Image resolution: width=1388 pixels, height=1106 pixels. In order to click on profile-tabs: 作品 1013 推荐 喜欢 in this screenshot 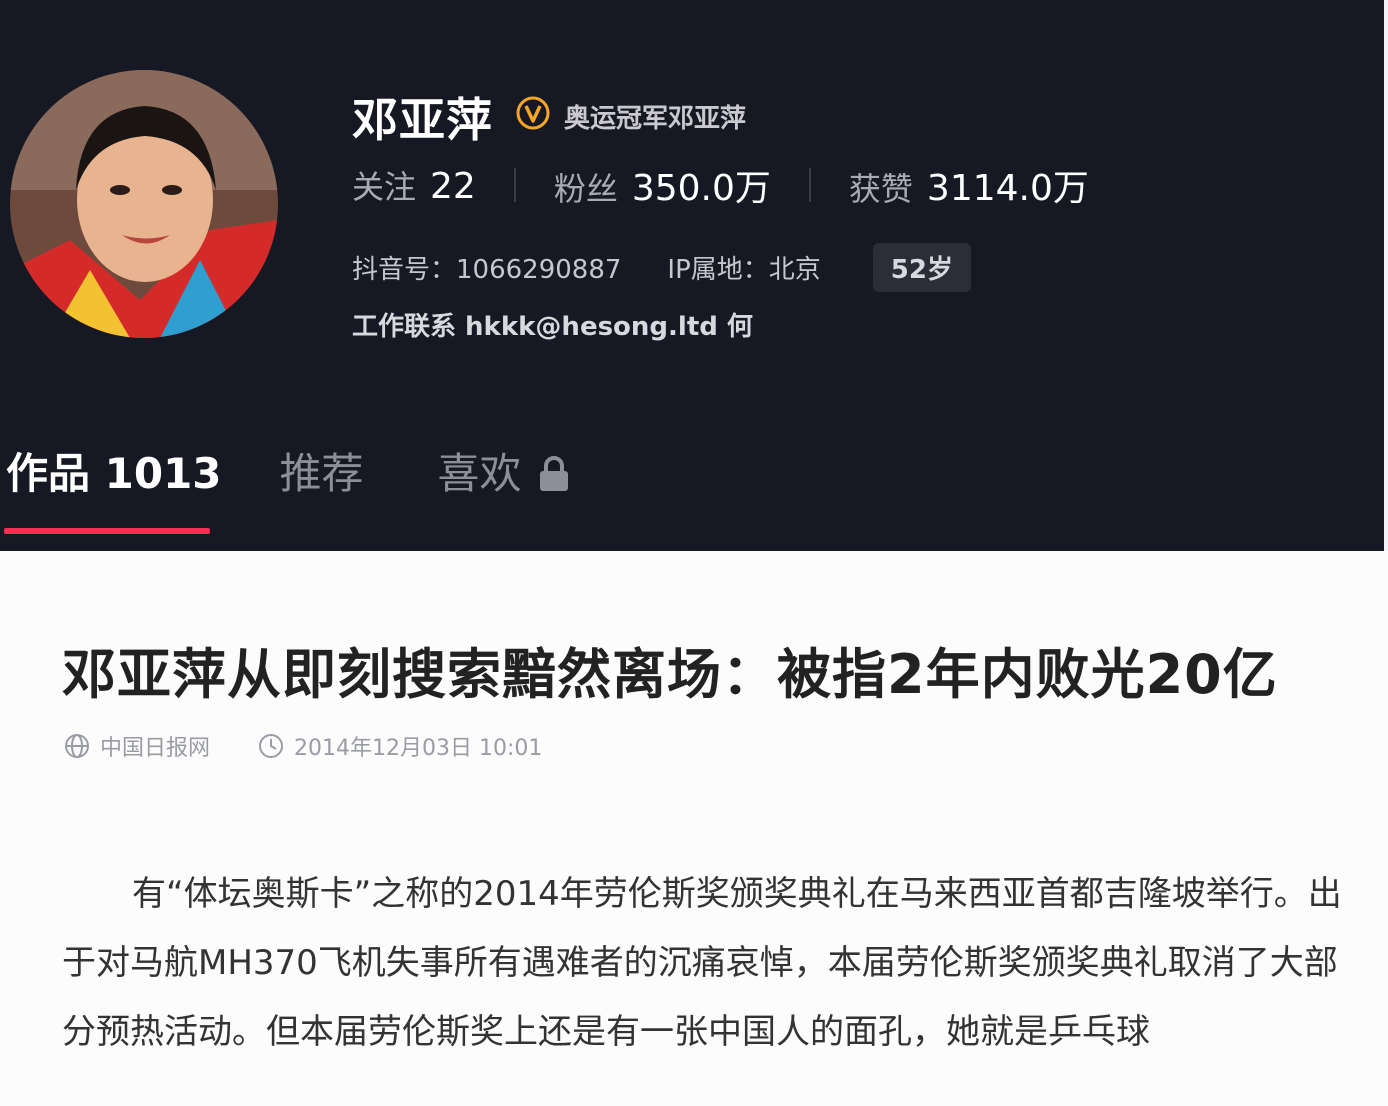, I will do `click(285, 470)`.